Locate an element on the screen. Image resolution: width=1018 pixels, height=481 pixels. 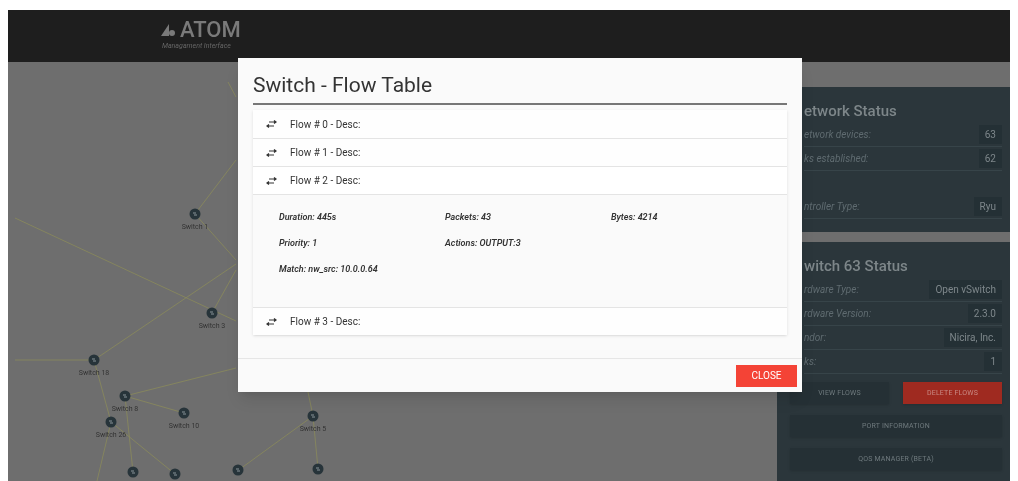
status-value: Open vSwitch is located at coordinates (965, 289).